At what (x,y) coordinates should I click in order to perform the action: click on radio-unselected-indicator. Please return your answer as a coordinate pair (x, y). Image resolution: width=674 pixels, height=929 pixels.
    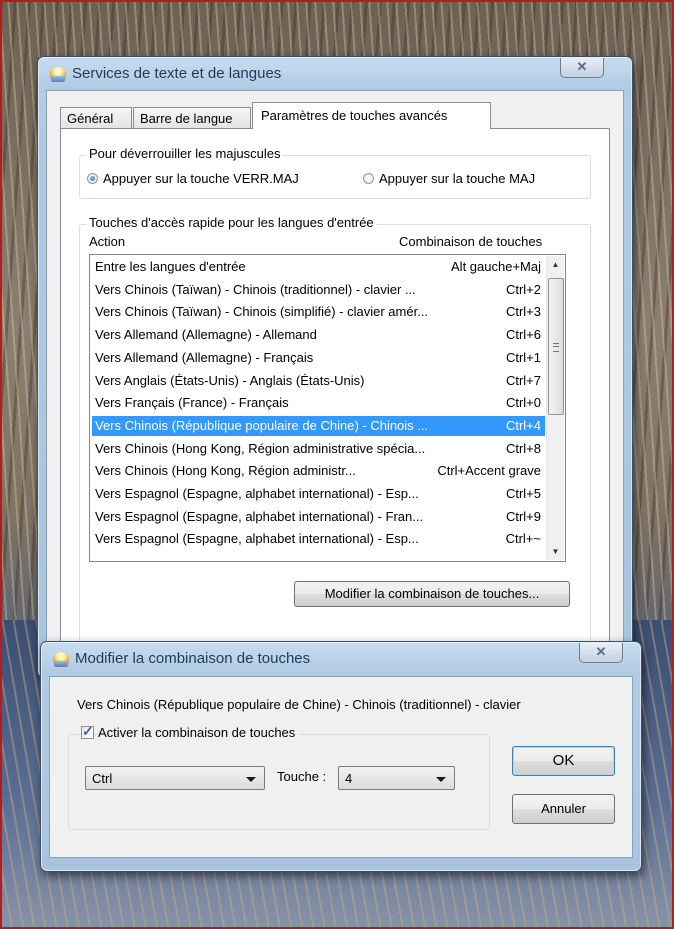
    Looking at the image, I should click on (368, 178).